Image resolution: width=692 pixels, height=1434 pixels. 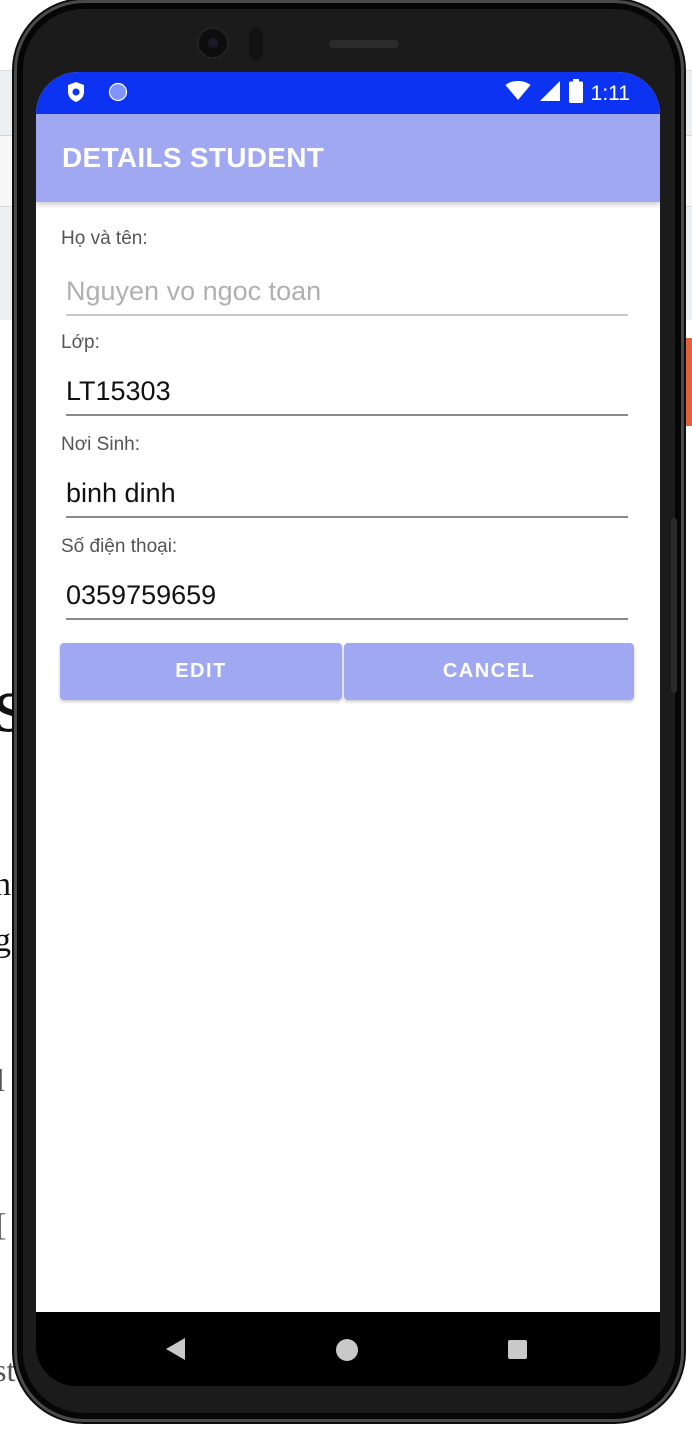 I want to click on wifi-icon, so click(x=518, y=93).